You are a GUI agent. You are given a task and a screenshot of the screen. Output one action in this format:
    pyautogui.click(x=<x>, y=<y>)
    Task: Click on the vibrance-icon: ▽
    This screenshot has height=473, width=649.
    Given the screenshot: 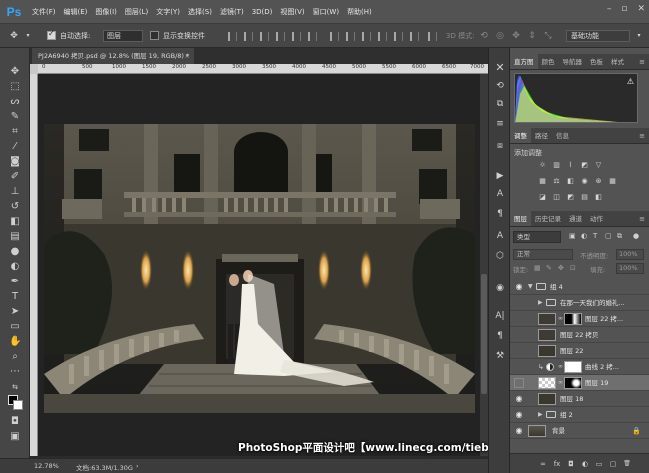 What is the action you would take?
    pyautogui.click(x=598, y=165)
    